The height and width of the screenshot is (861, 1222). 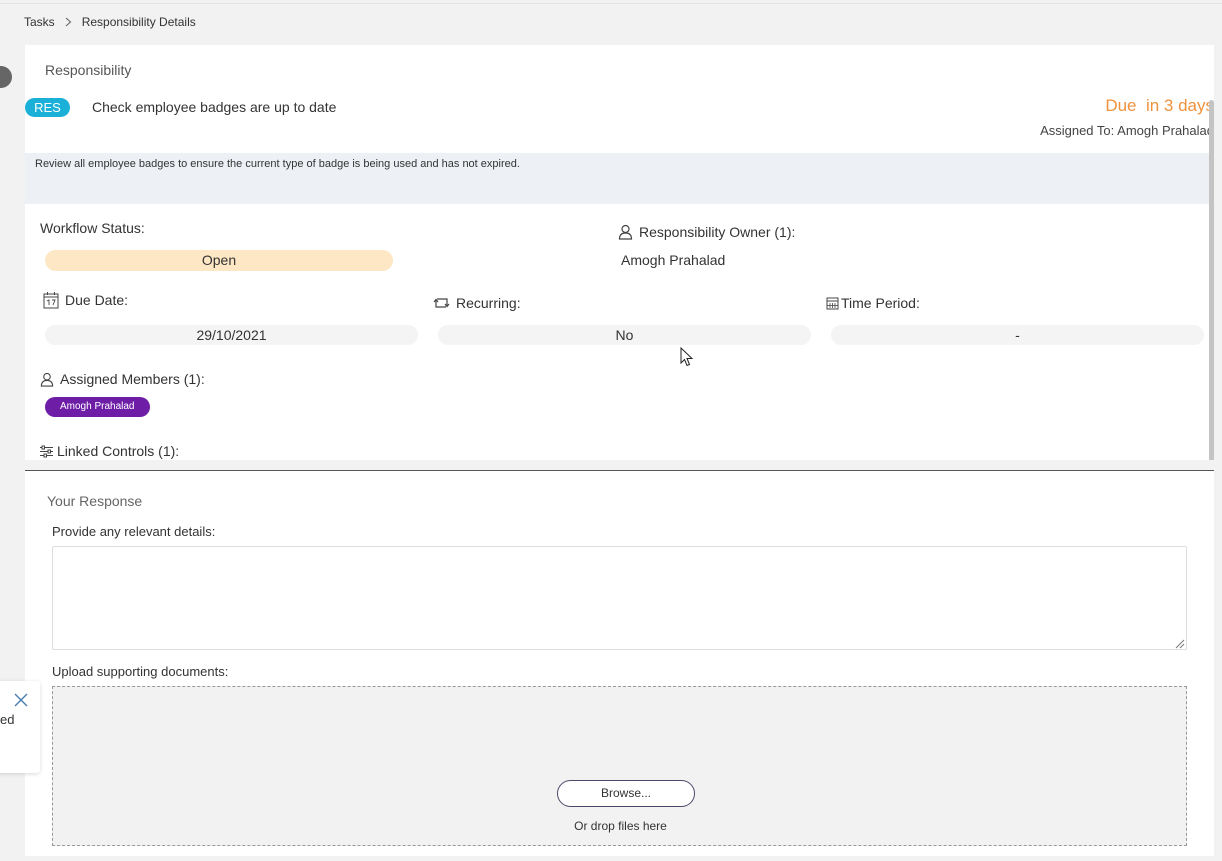 I want to click on breadcrumb: Tasks Responsibility Details, so click(x=110, y=22).